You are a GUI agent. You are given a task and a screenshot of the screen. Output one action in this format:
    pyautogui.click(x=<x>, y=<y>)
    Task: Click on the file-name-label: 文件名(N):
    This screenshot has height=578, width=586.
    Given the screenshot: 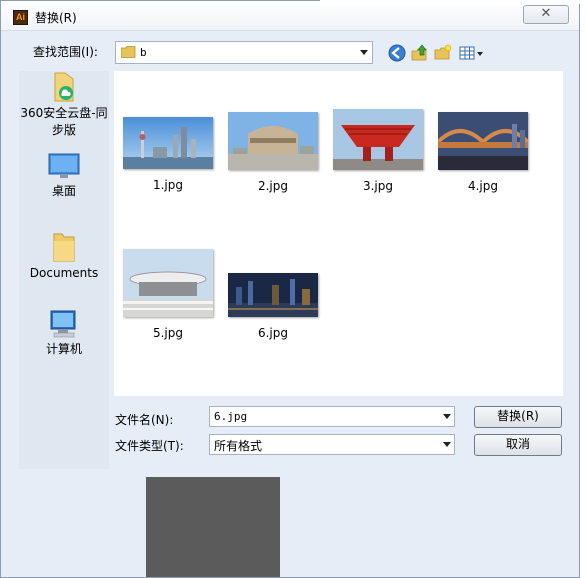 What is the action you would take?
    pyautogui.click(x=144, y=420)
    